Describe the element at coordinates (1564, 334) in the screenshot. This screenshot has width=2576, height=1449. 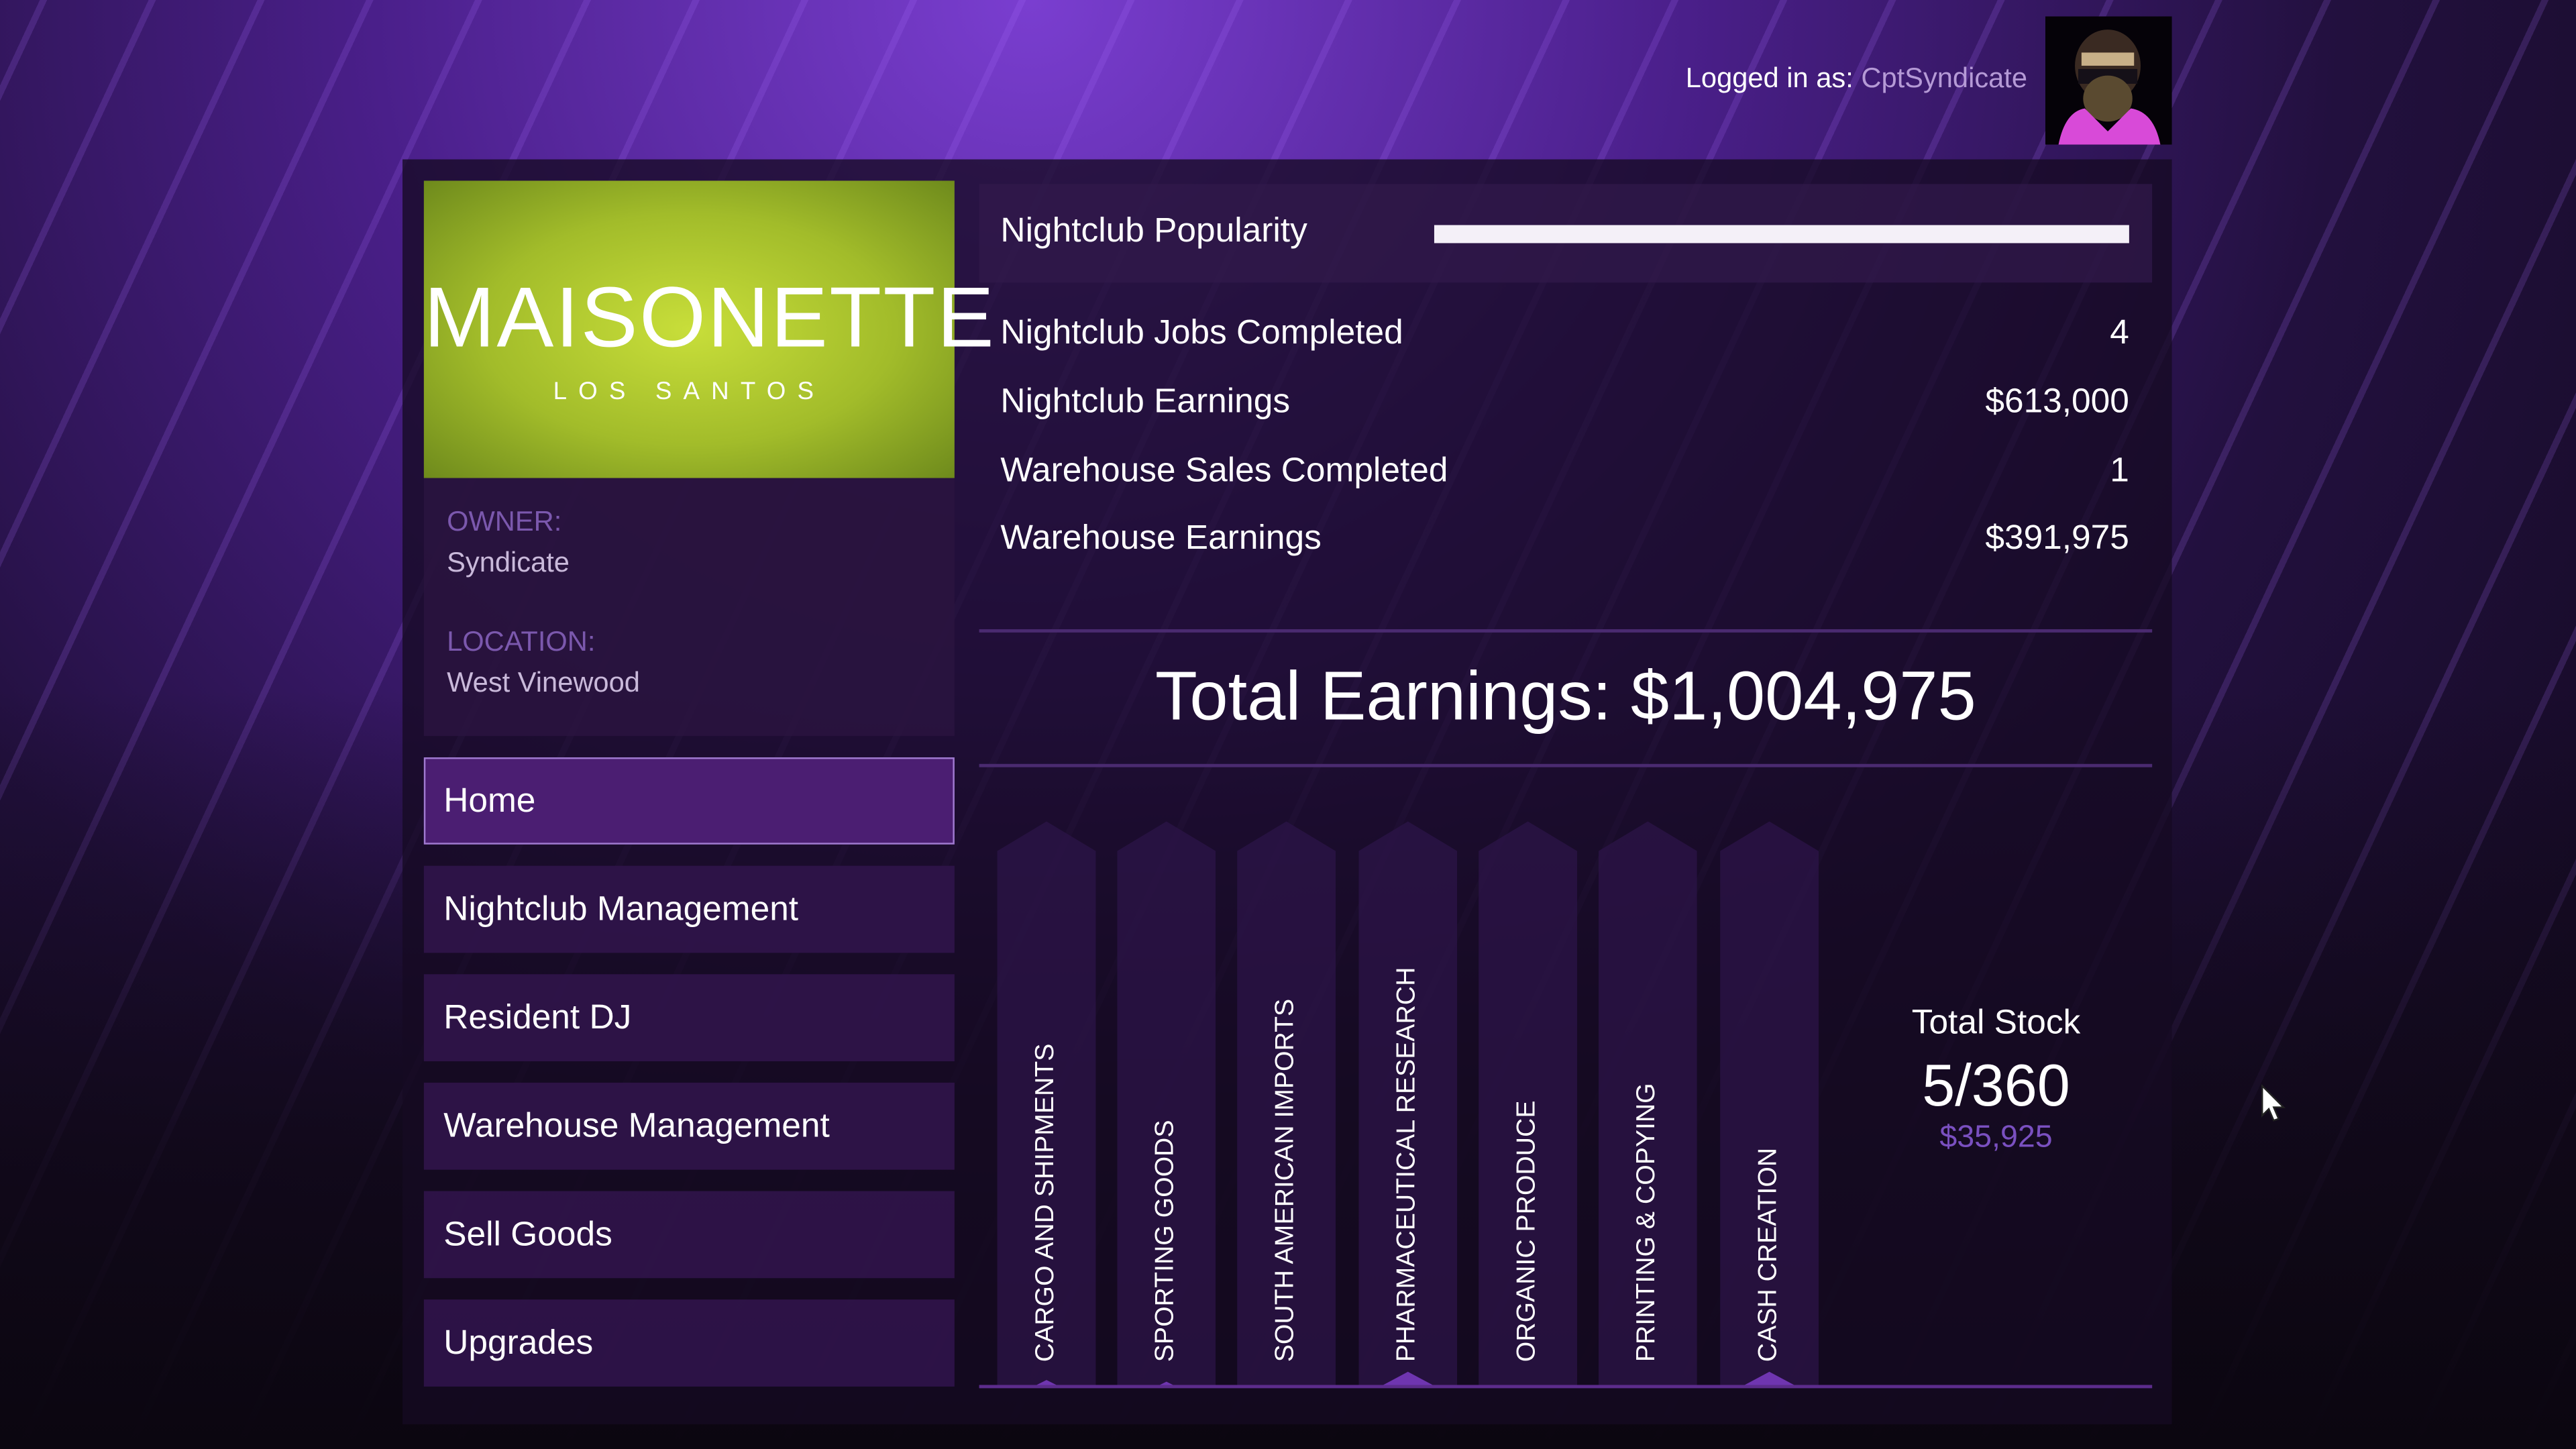
I see `stat-row: Nightclub Jobs Completed 4` at that location.